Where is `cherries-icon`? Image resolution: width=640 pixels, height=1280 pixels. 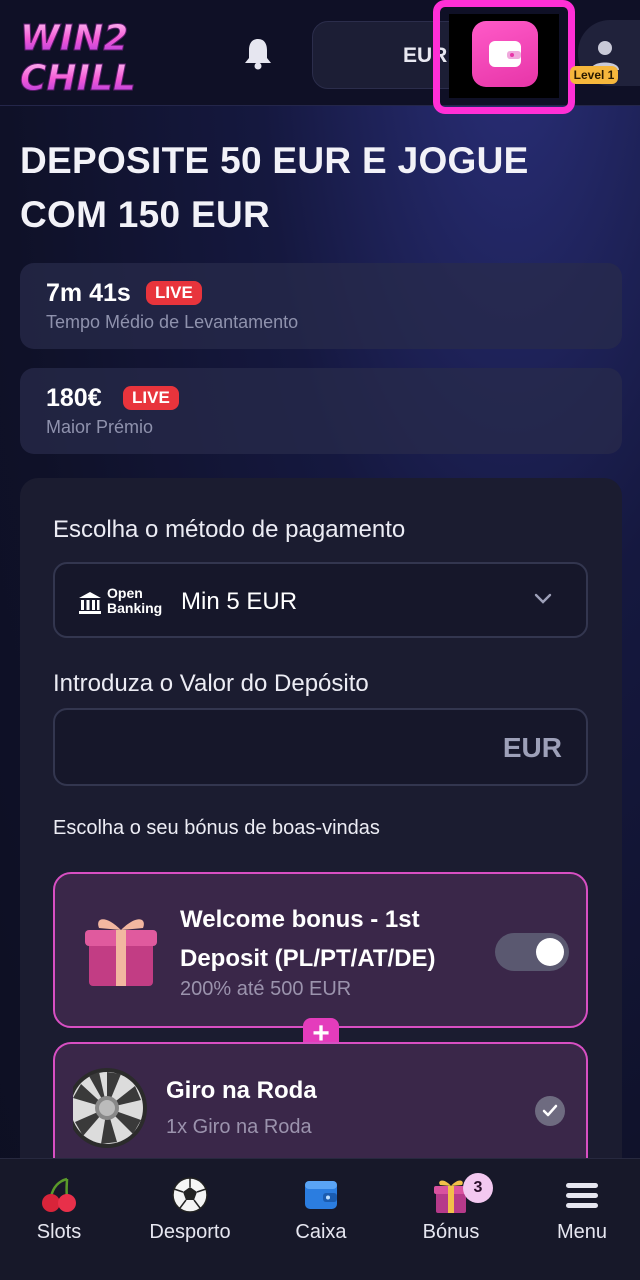 cherries-icon is located at coordinates (59, 1194).